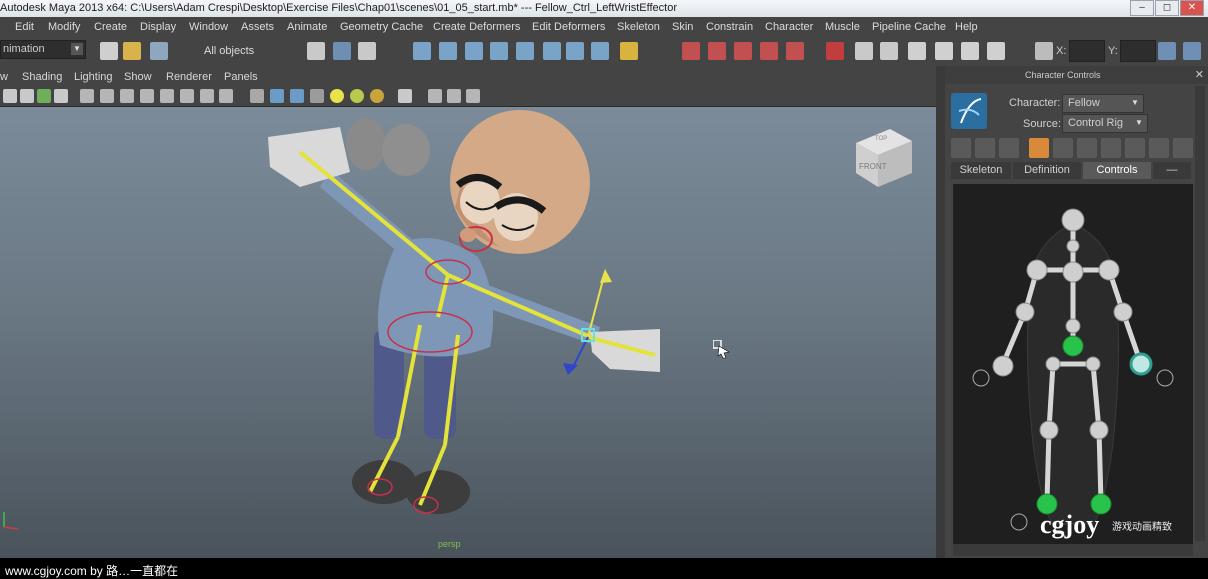  I want to click on select-by-hierarchy-icon, so click(316, 51).